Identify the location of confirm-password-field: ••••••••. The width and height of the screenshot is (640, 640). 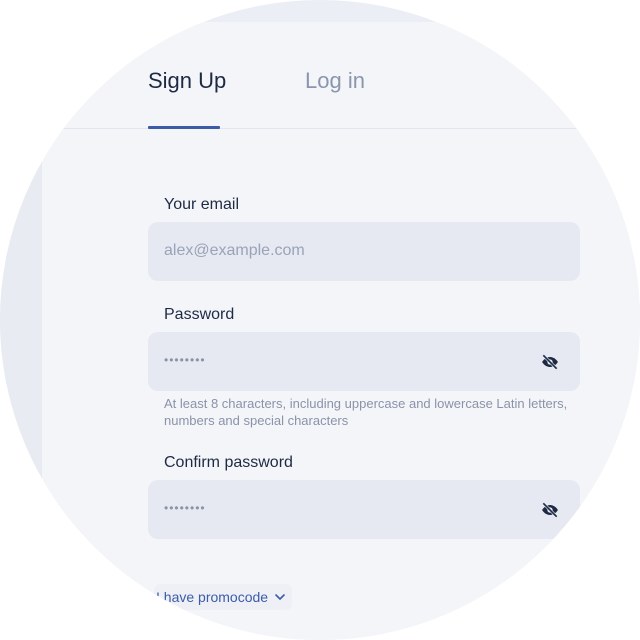
(364, 509).